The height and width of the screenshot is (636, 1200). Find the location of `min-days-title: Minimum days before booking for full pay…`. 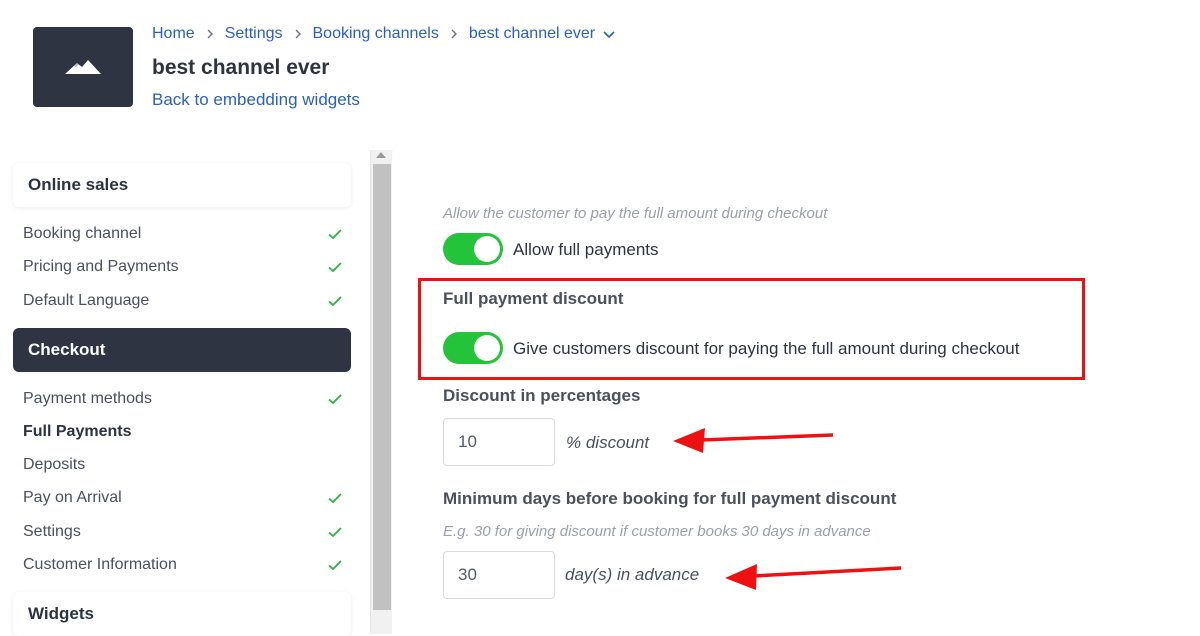

min-days-title: Minimum days before booking for full pay… is located at coordinates (670, 498).